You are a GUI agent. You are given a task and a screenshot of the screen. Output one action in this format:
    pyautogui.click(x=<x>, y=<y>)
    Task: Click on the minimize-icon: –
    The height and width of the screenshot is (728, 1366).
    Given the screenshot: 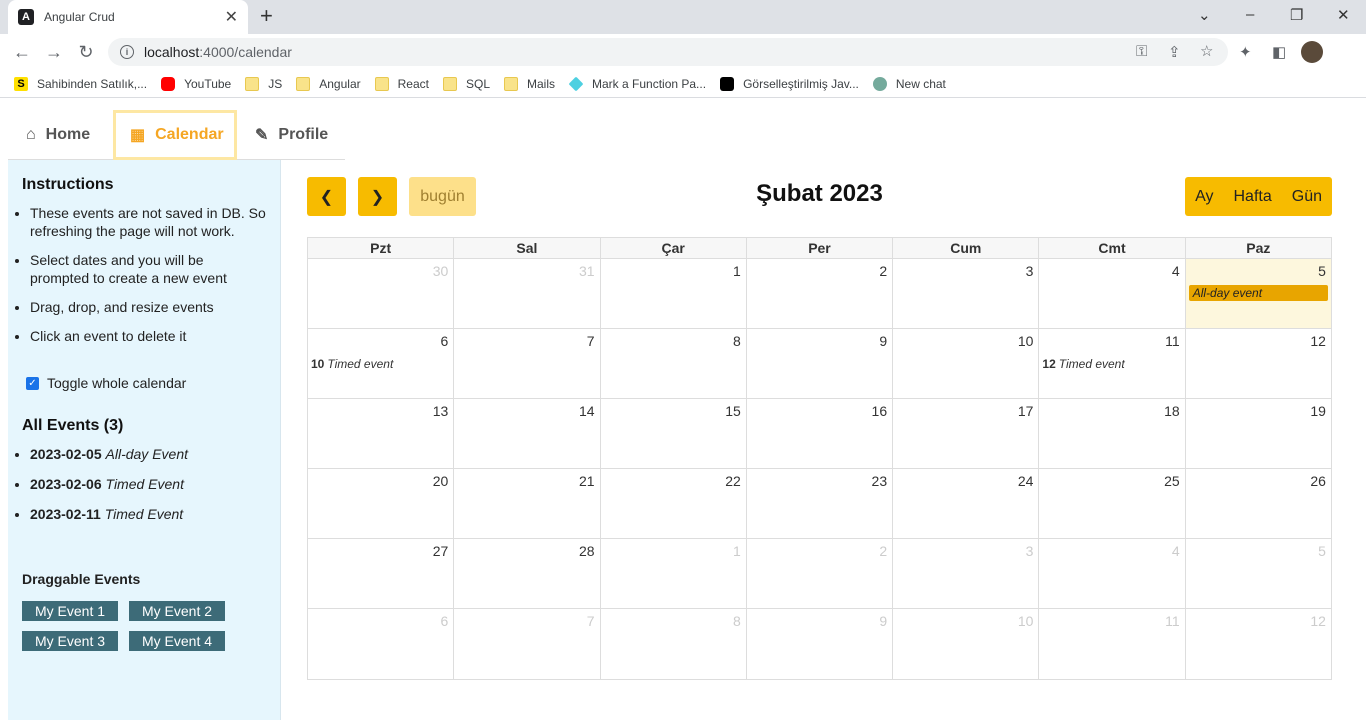 What is the action you would take?
    pyautogui.click(x=1250, y=14)
    